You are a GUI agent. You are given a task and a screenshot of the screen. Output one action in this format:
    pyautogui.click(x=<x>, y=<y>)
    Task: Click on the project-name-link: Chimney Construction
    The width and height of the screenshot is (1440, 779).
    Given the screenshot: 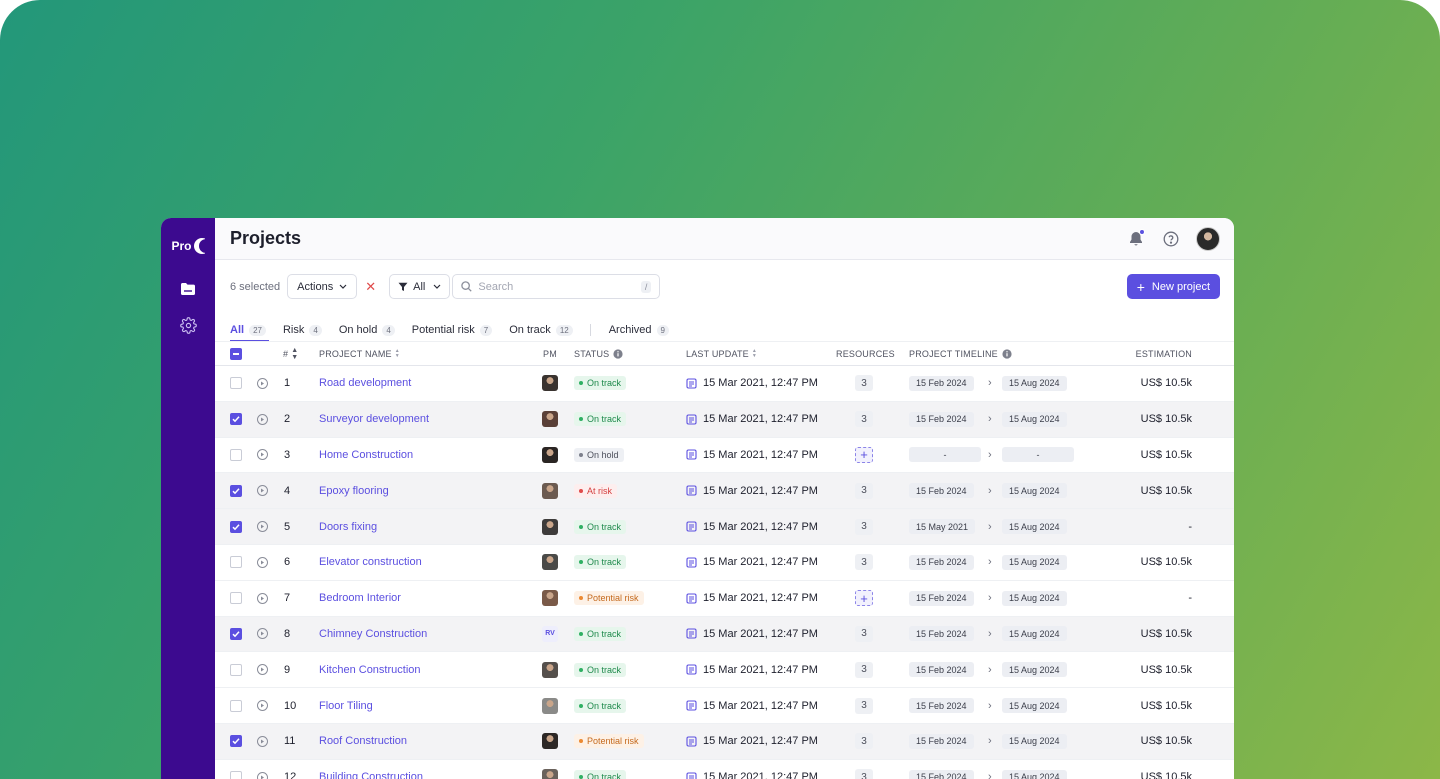 What is the action you would take?
    pyautogui.click(x=373, y=634)
    